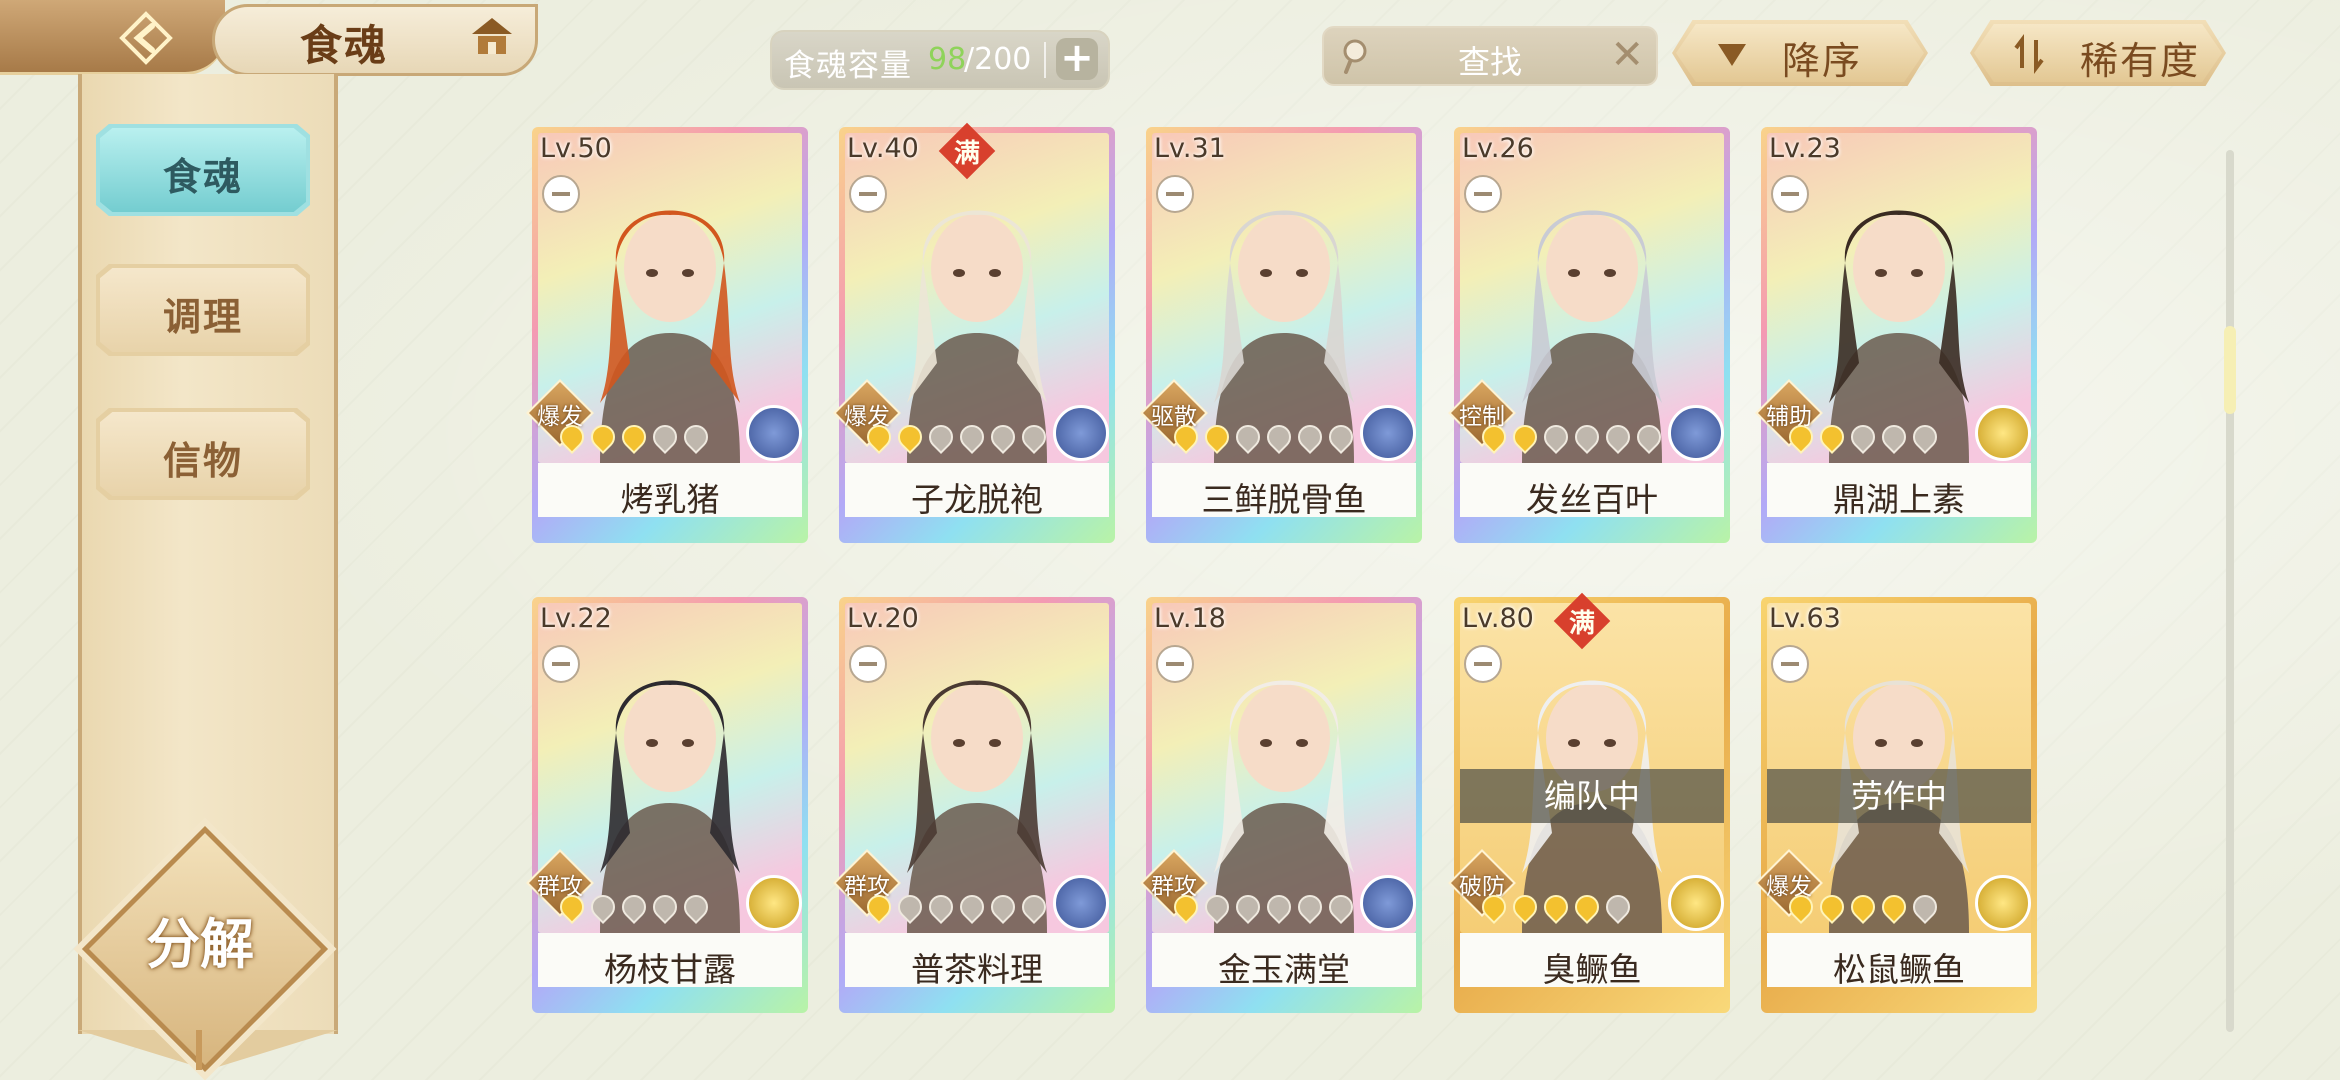 This screenshot has width=2340, height=1080. I want to click on card-status-banner: 编队中, so click(1592, 796).